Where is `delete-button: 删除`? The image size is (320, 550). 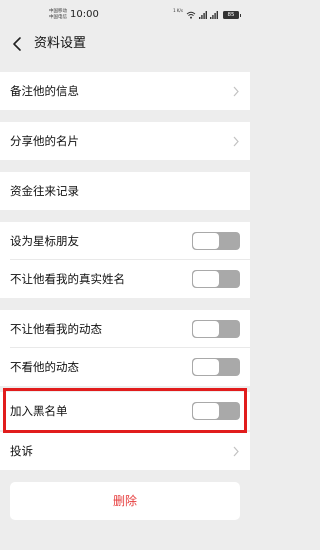 delete-button: 删除 is located at coordinates (125, 501).